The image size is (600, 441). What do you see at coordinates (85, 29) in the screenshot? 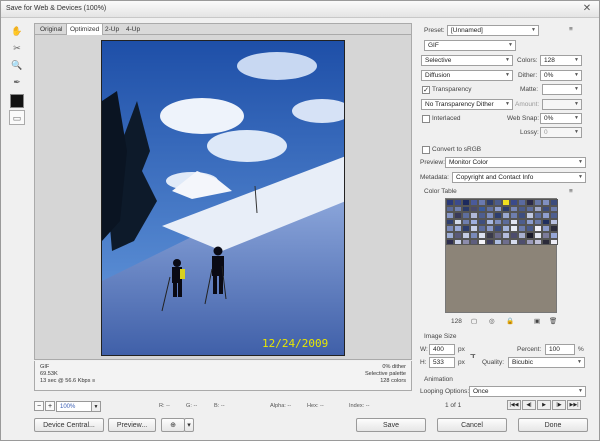
I see `tab-optimized: Optimized` at bounding box center [85, 29].